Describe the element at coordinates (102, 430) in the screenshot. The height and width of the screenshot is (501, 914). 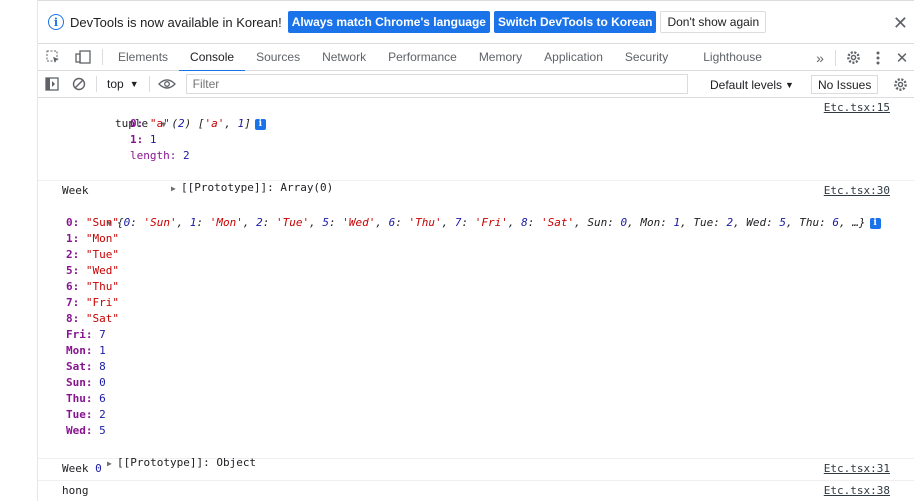
I see `property-value: 5` at that location.